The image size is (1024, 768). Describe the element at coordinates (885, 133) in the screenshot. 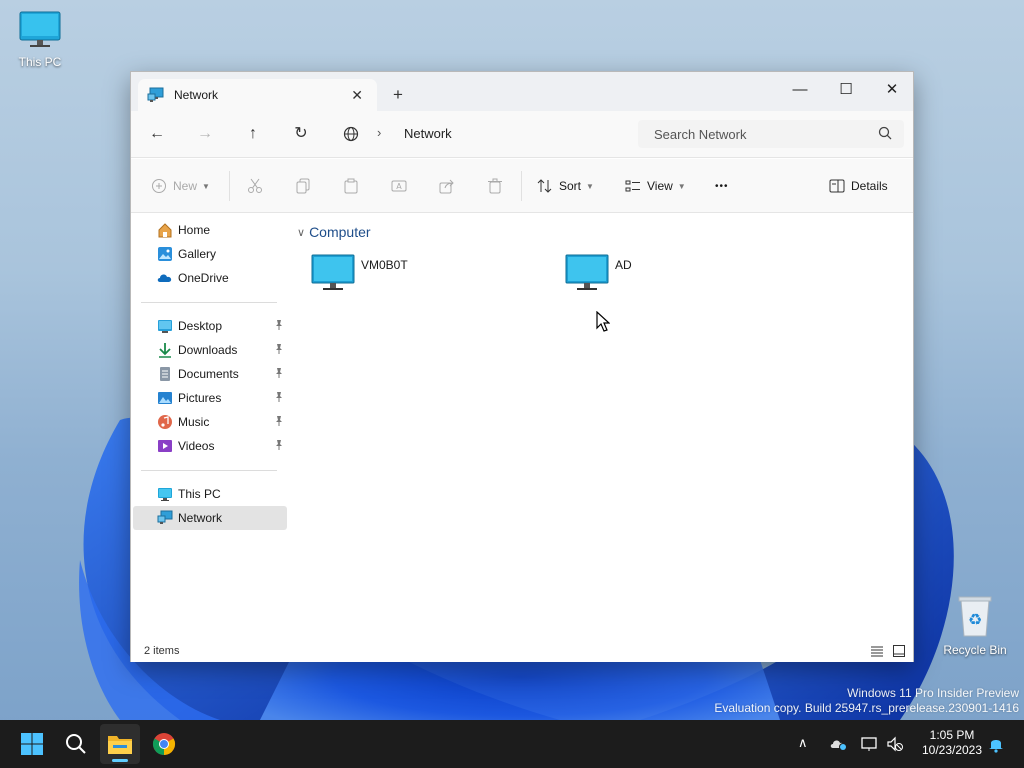

I see `search-icon` at that location.